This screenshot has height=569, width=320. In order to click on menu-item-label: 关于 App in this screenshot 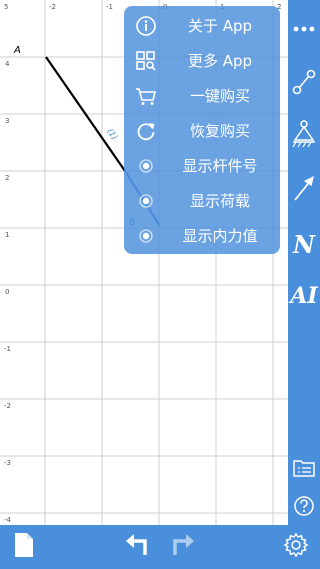, I will do `click(220, 26)`.